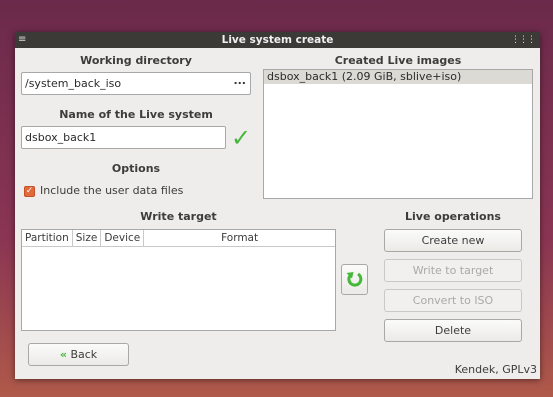  I want to click on created-image-item: dsbox_back1 (2.09 GiB, sblive+iso), so click(398, 77).